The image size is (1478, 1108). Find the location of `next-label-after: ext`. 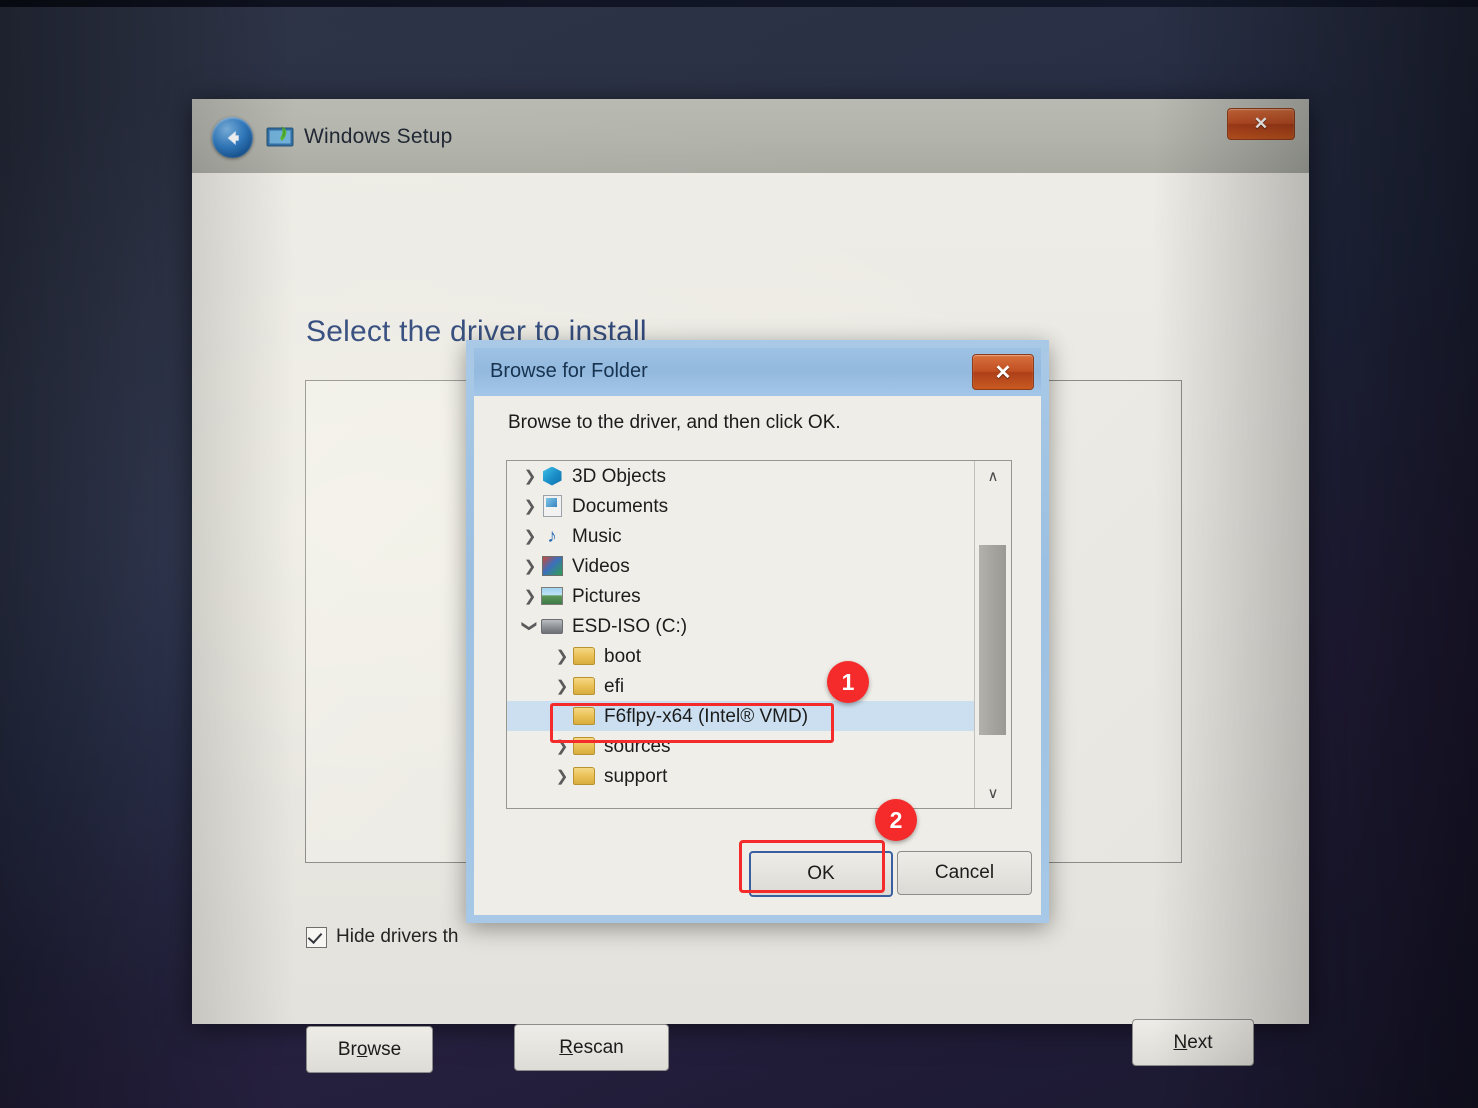

next-label-after: ext is located at coordinates (1200, 1042).